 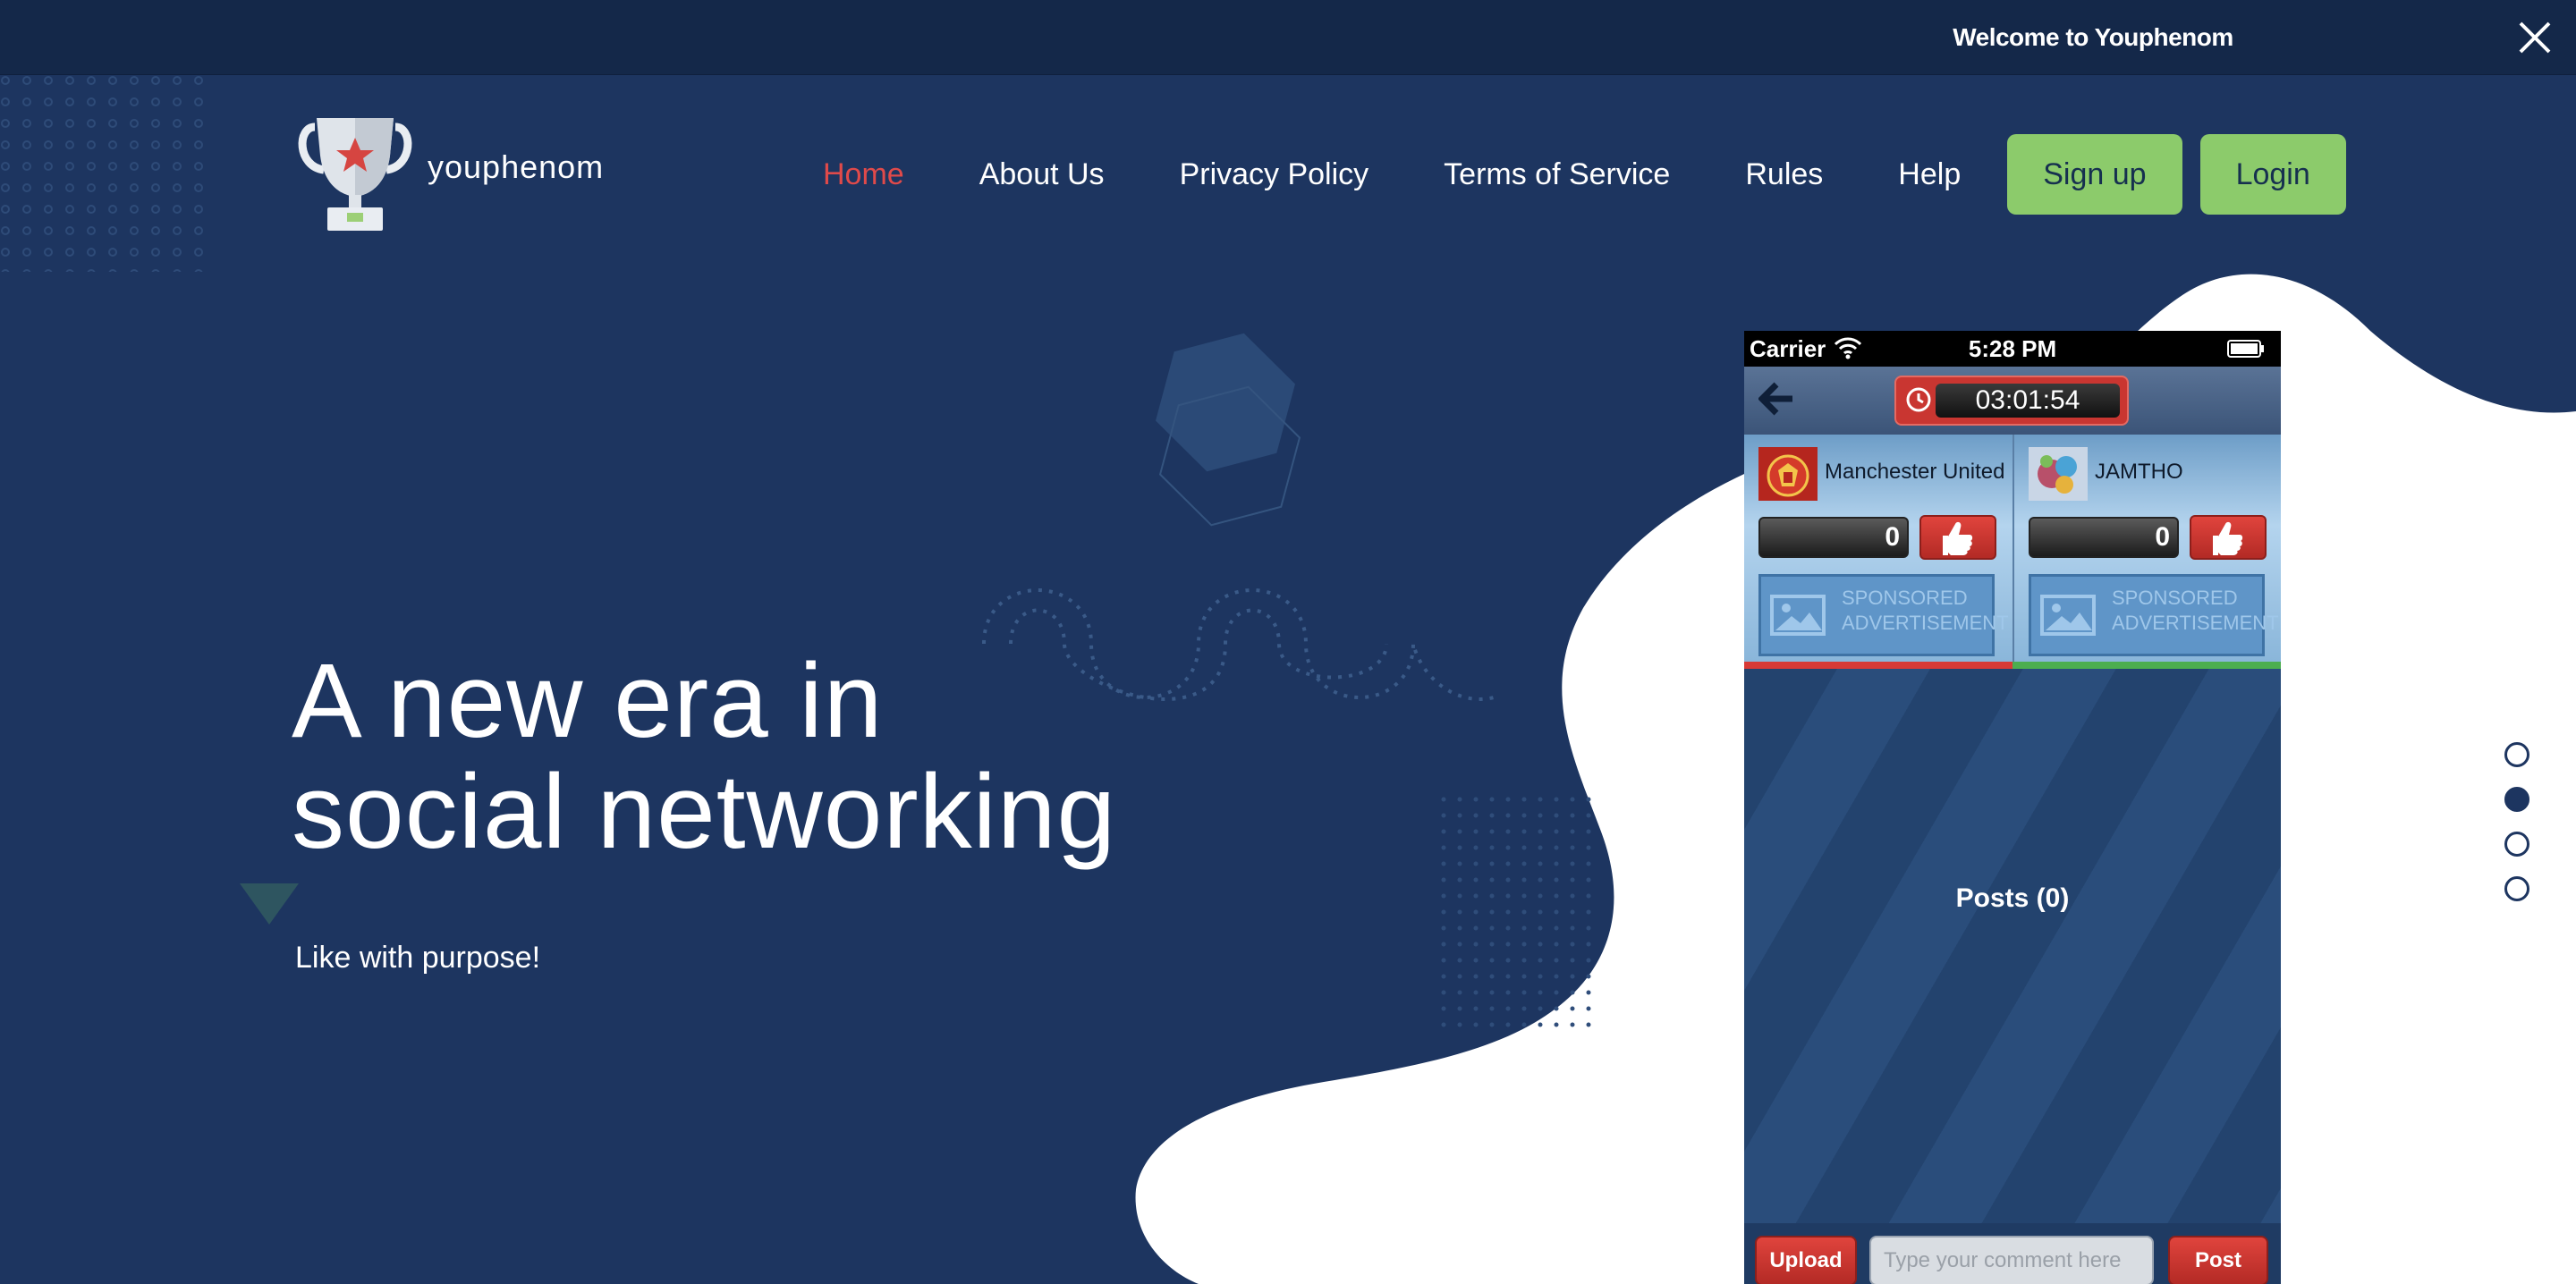 I want to click on back-arrow-icon, so click(x=1775, y=399).